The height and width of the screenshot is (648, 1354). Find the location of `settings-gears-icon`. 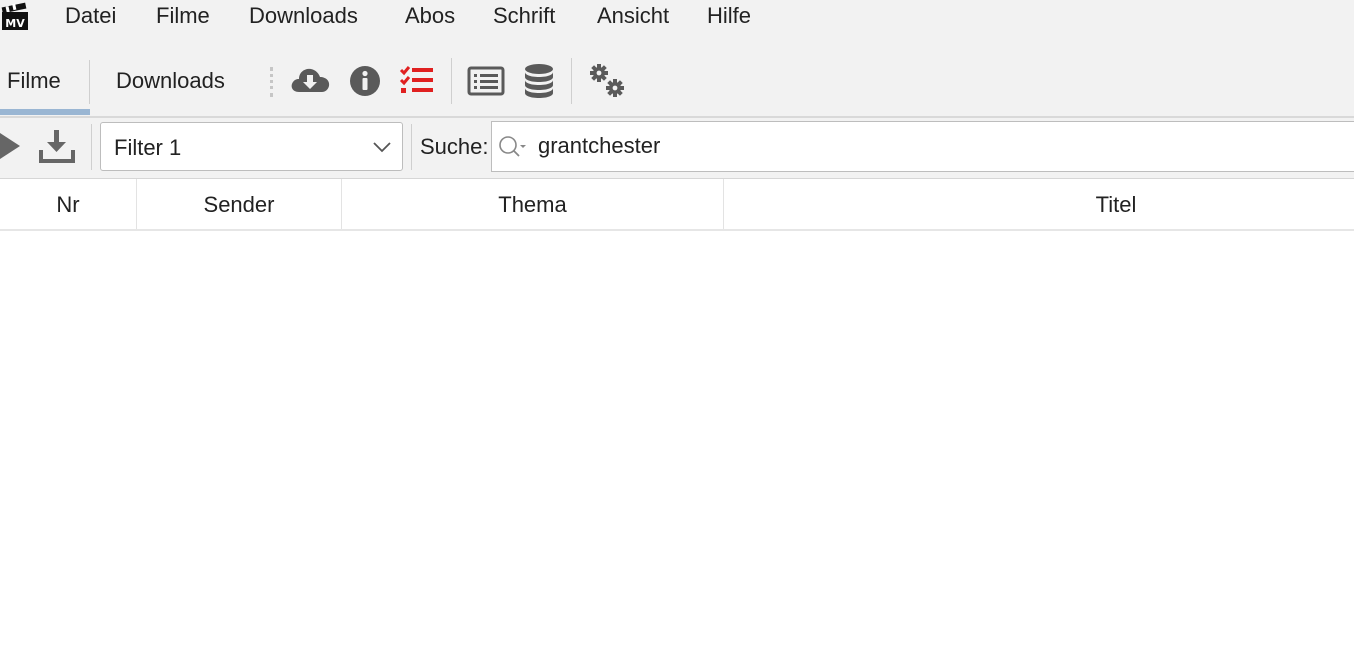

settings-gears-icon is located at coordinates (608, 81).